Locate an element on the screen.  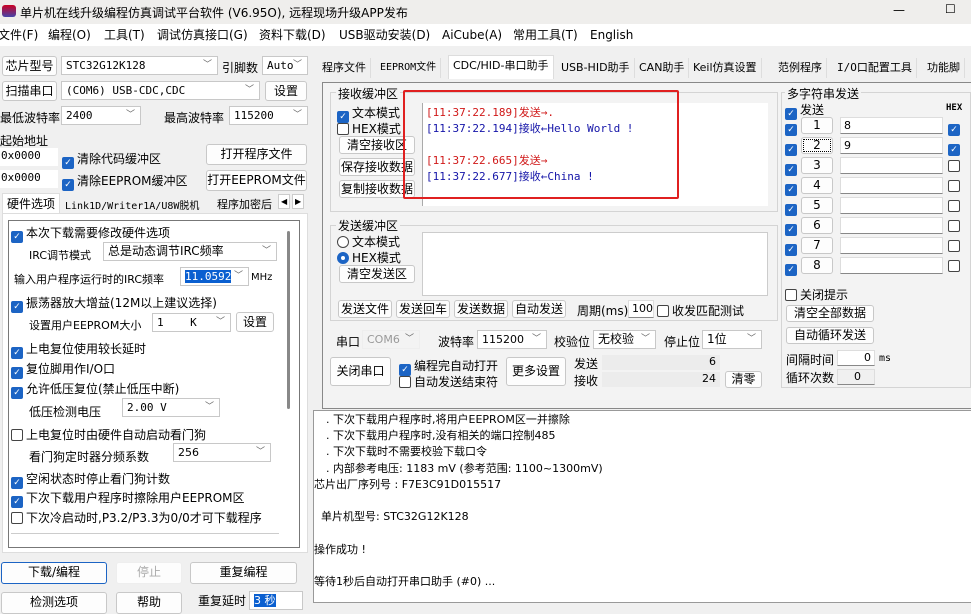
min-baud-select: 2400 ﹀ is located at coordinates (101, 115).